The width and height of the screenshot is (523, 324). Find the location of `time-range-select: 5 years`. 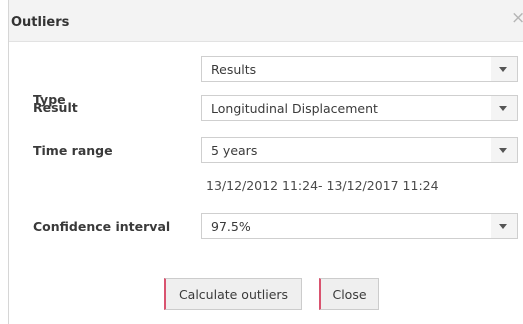

time-range-select: 5 years is located at coordinates (359, 150).